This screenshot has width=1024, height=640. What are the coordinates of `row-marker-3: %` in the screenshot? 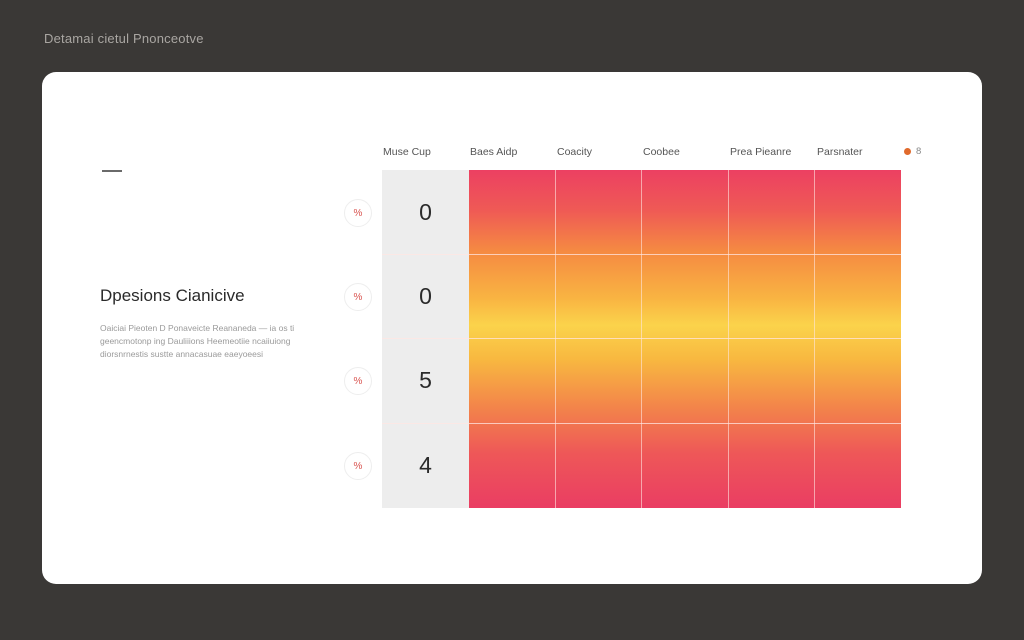 It's located at (358, 381).